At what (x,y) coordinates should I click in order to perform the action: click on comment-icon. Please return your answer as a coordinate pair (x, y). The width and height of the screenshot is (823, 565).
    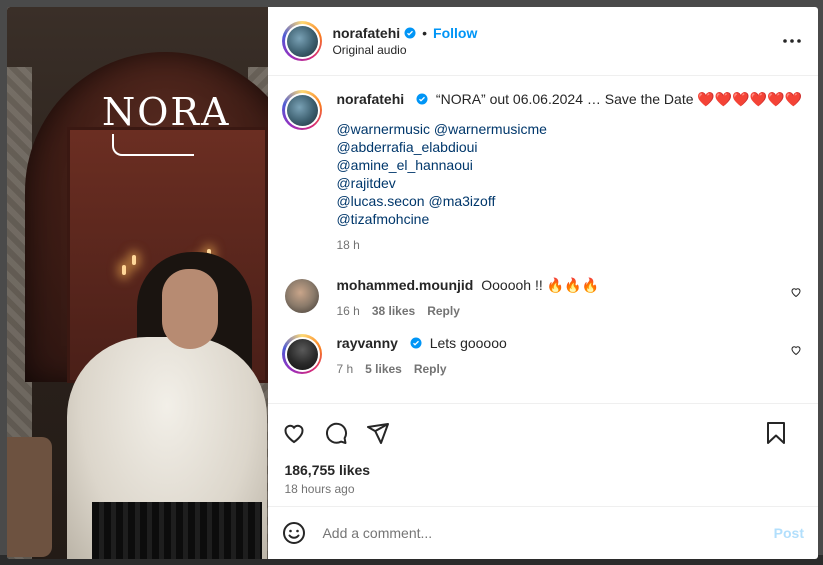
    Looking at the image, I should click on (336, 433).